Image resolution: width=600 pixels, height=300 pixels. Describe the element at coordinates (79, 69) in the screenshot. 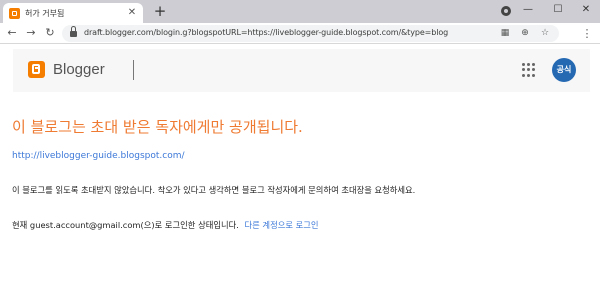

I see `brand-name: Blogger` at that location.